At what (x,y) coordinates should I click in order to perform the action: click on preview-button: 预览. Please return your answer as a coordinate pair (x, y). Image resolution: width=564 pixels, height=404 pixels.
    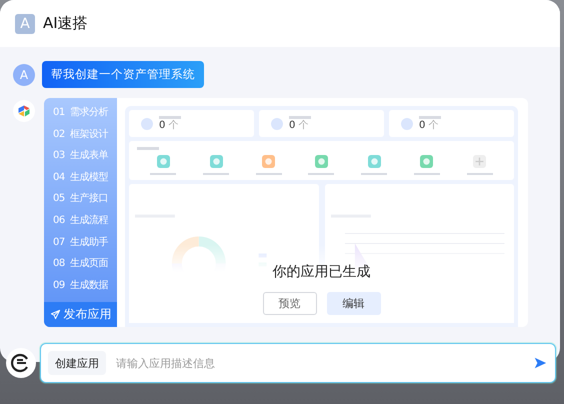
    Looking at the image, I should click on (289, 303).